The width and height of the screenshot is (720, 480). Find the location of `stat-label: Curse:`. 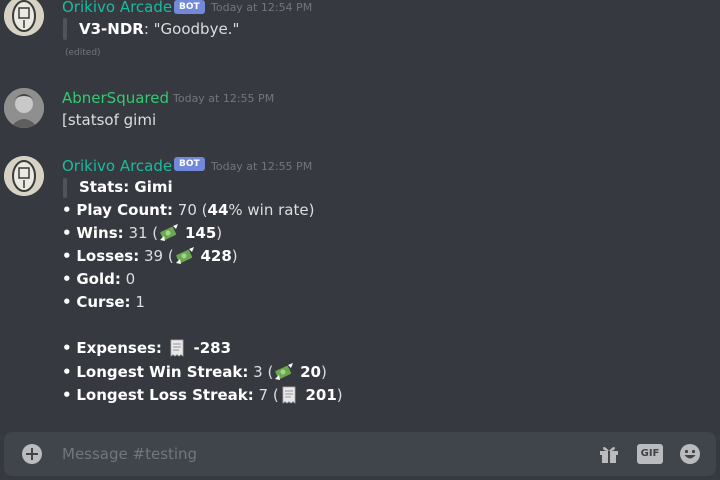

stat-label: Curse: is located at coordinates (103, 302).